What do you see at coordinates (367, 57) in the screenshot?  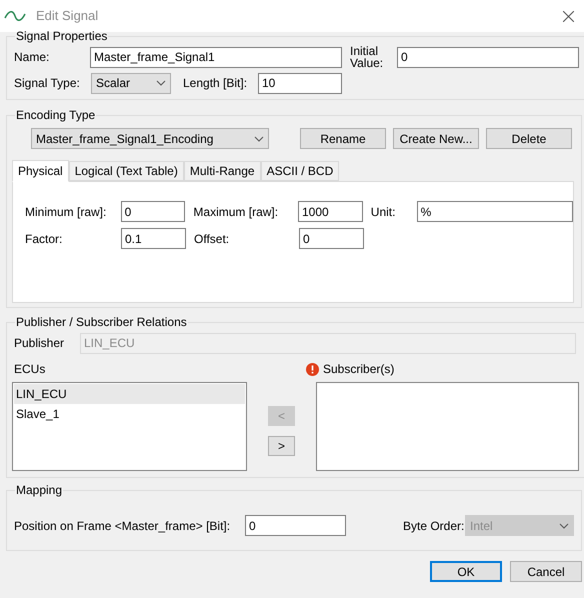 I see `field-label: Initial Value:` at bounding box center [367, 57].